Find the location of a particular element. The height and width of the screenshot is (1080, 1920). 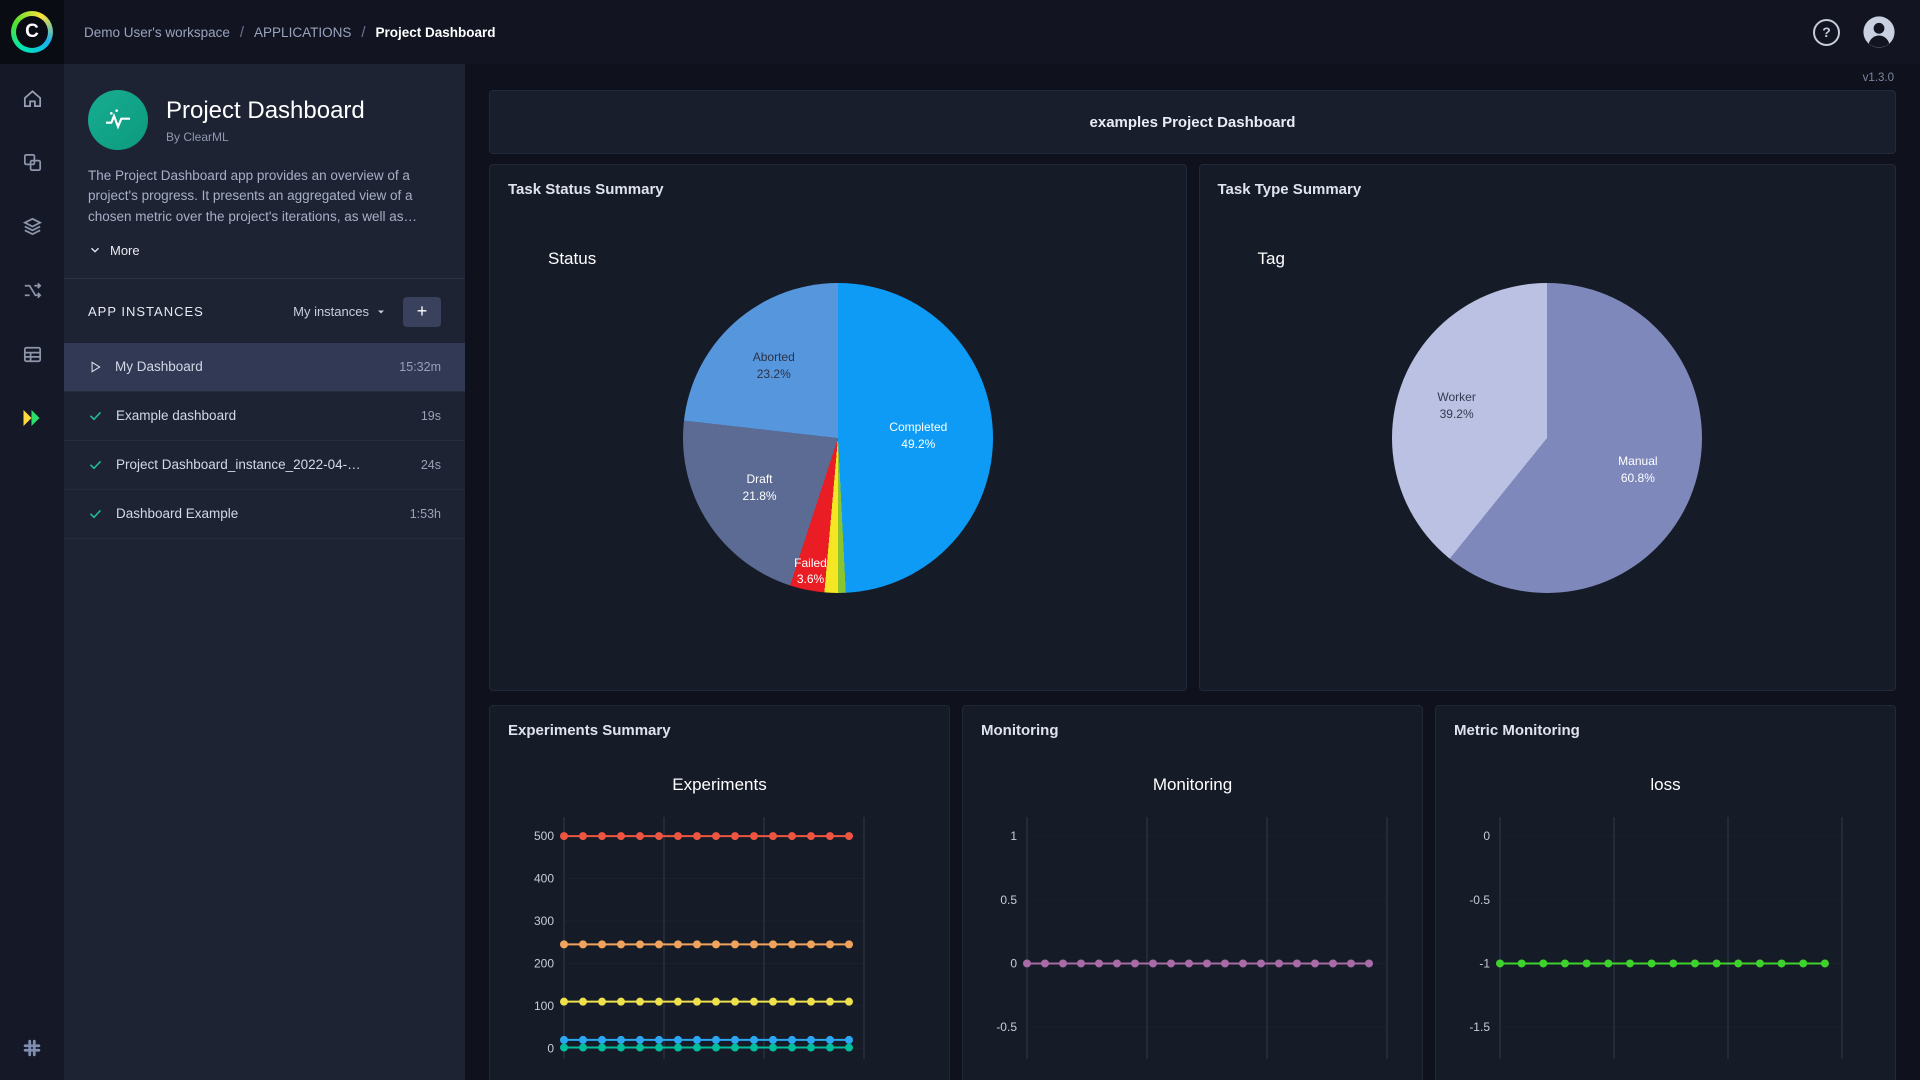

svg-text: 0.5 is located at coordinates (1008, 900).